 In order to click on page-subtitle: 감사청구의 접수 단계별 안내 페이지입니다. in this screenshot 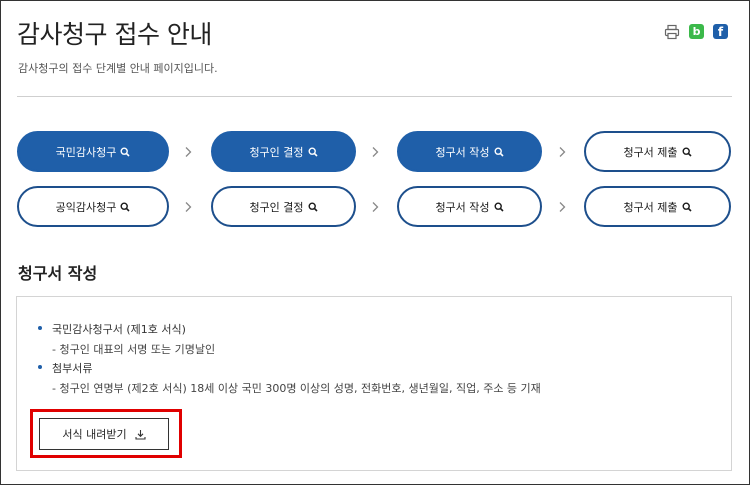, I will do `click(118, 68)`.